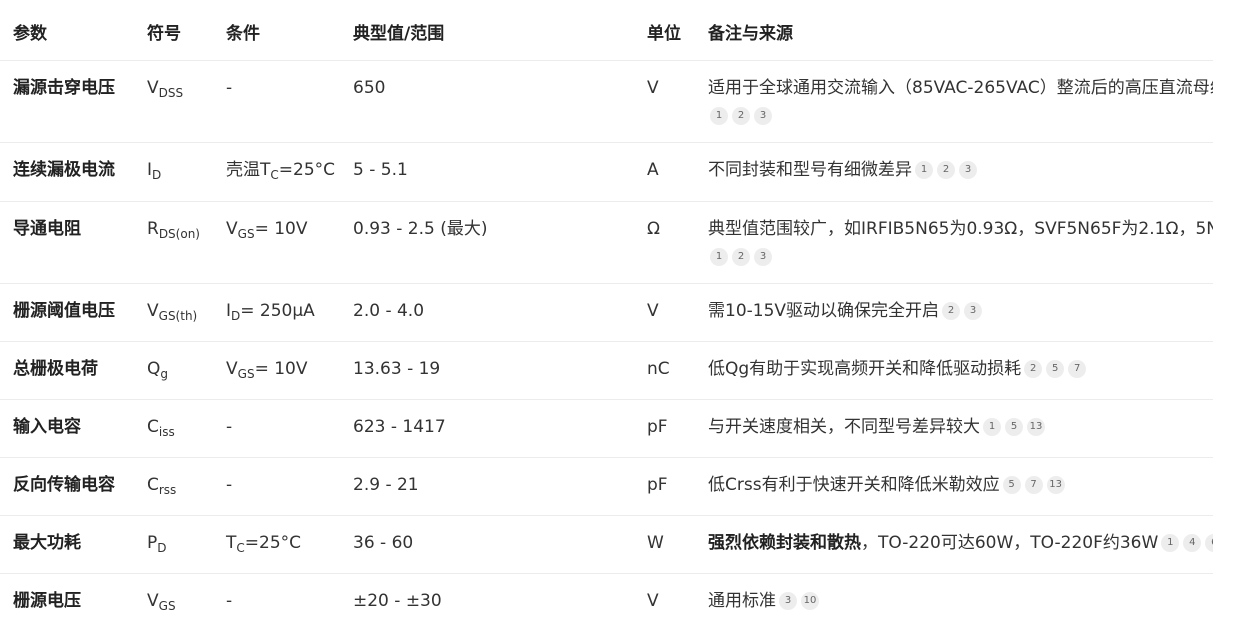 The width and height of the screenshot is (1235, 630). Describe the element at coordinates (677, 312) in the screenshot. I see `unit-cell: V` at that location.